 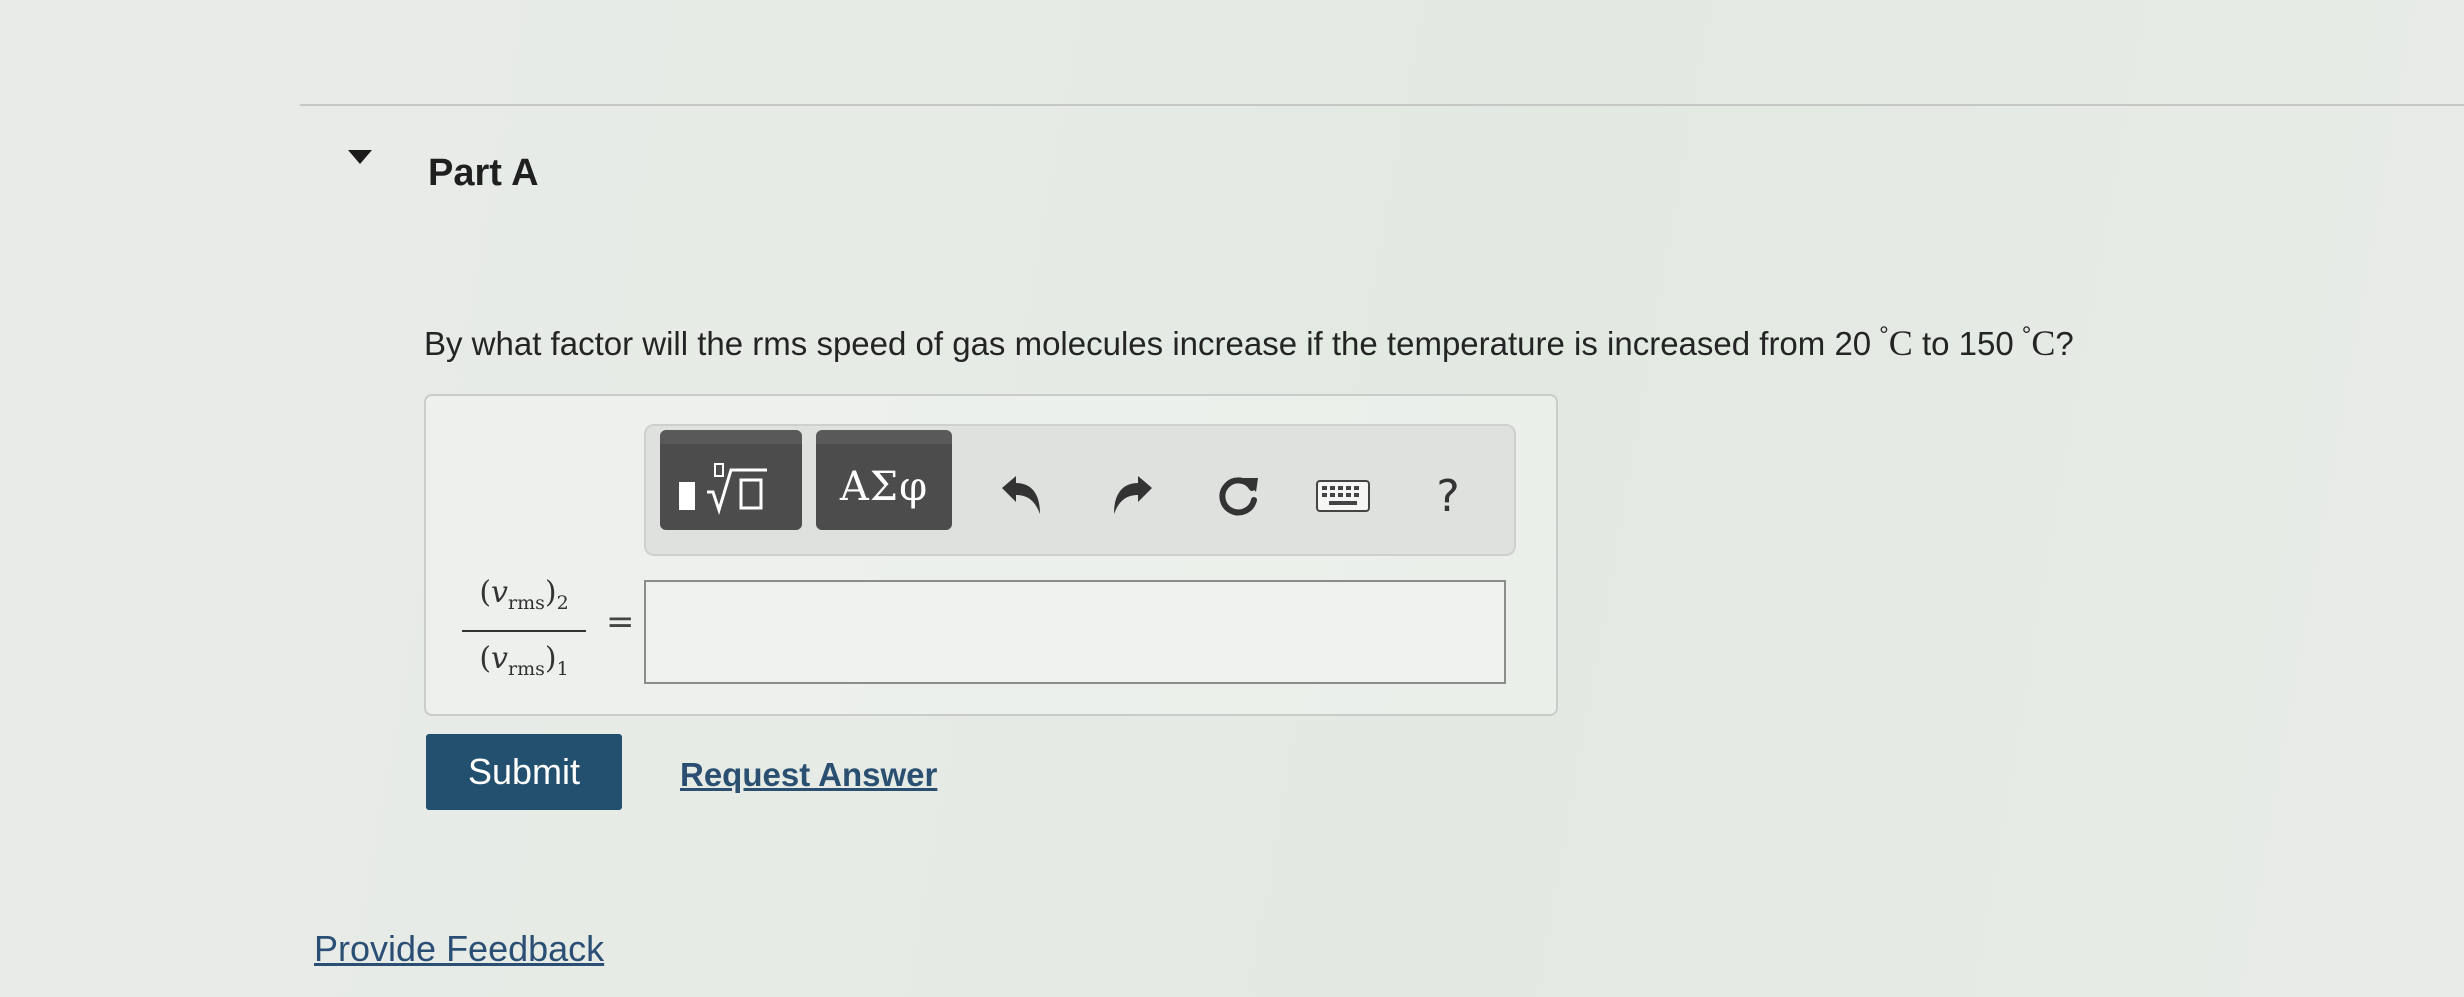 I want to click on numerator-sub: rms, so click(x=526, y=603).